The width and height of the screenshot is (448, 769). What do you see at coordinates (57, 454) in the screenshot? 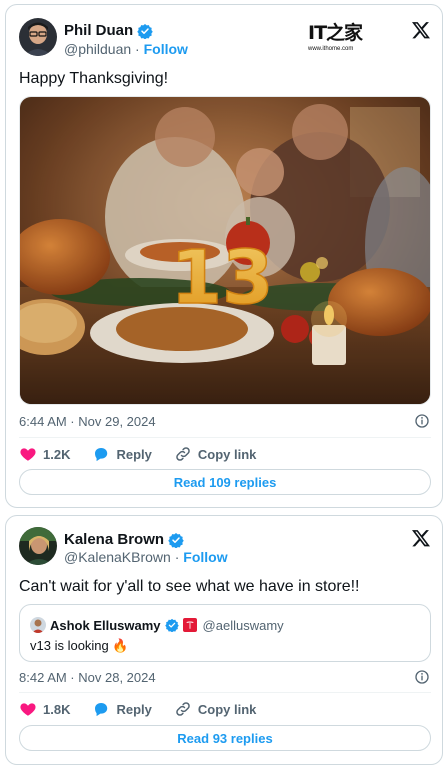
I see `like-count: 1.2K` at bounding box center [57, 454].